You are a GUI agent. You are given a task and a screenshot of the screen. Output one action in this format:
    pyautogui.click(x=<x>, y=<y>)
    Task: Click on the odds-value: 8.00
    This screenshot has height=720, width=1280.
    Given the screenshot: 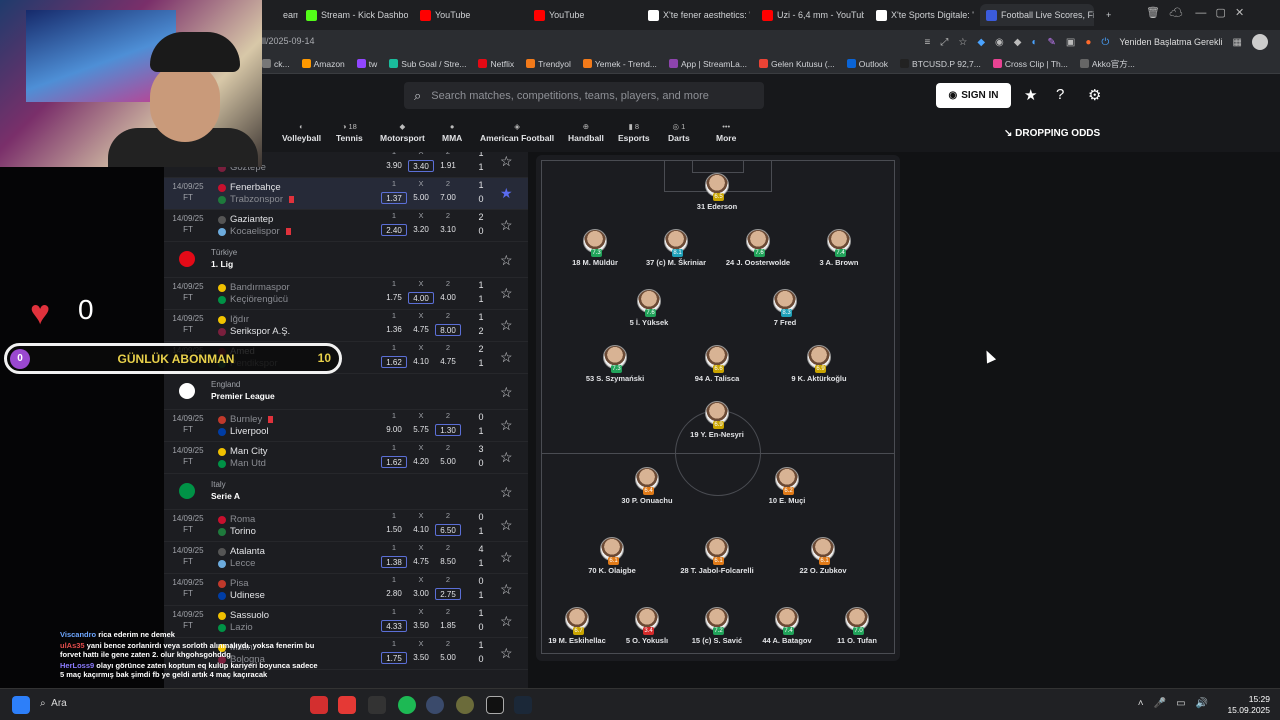 What is the action you would take?
    pyautogui.click(x=448, y=330)
    